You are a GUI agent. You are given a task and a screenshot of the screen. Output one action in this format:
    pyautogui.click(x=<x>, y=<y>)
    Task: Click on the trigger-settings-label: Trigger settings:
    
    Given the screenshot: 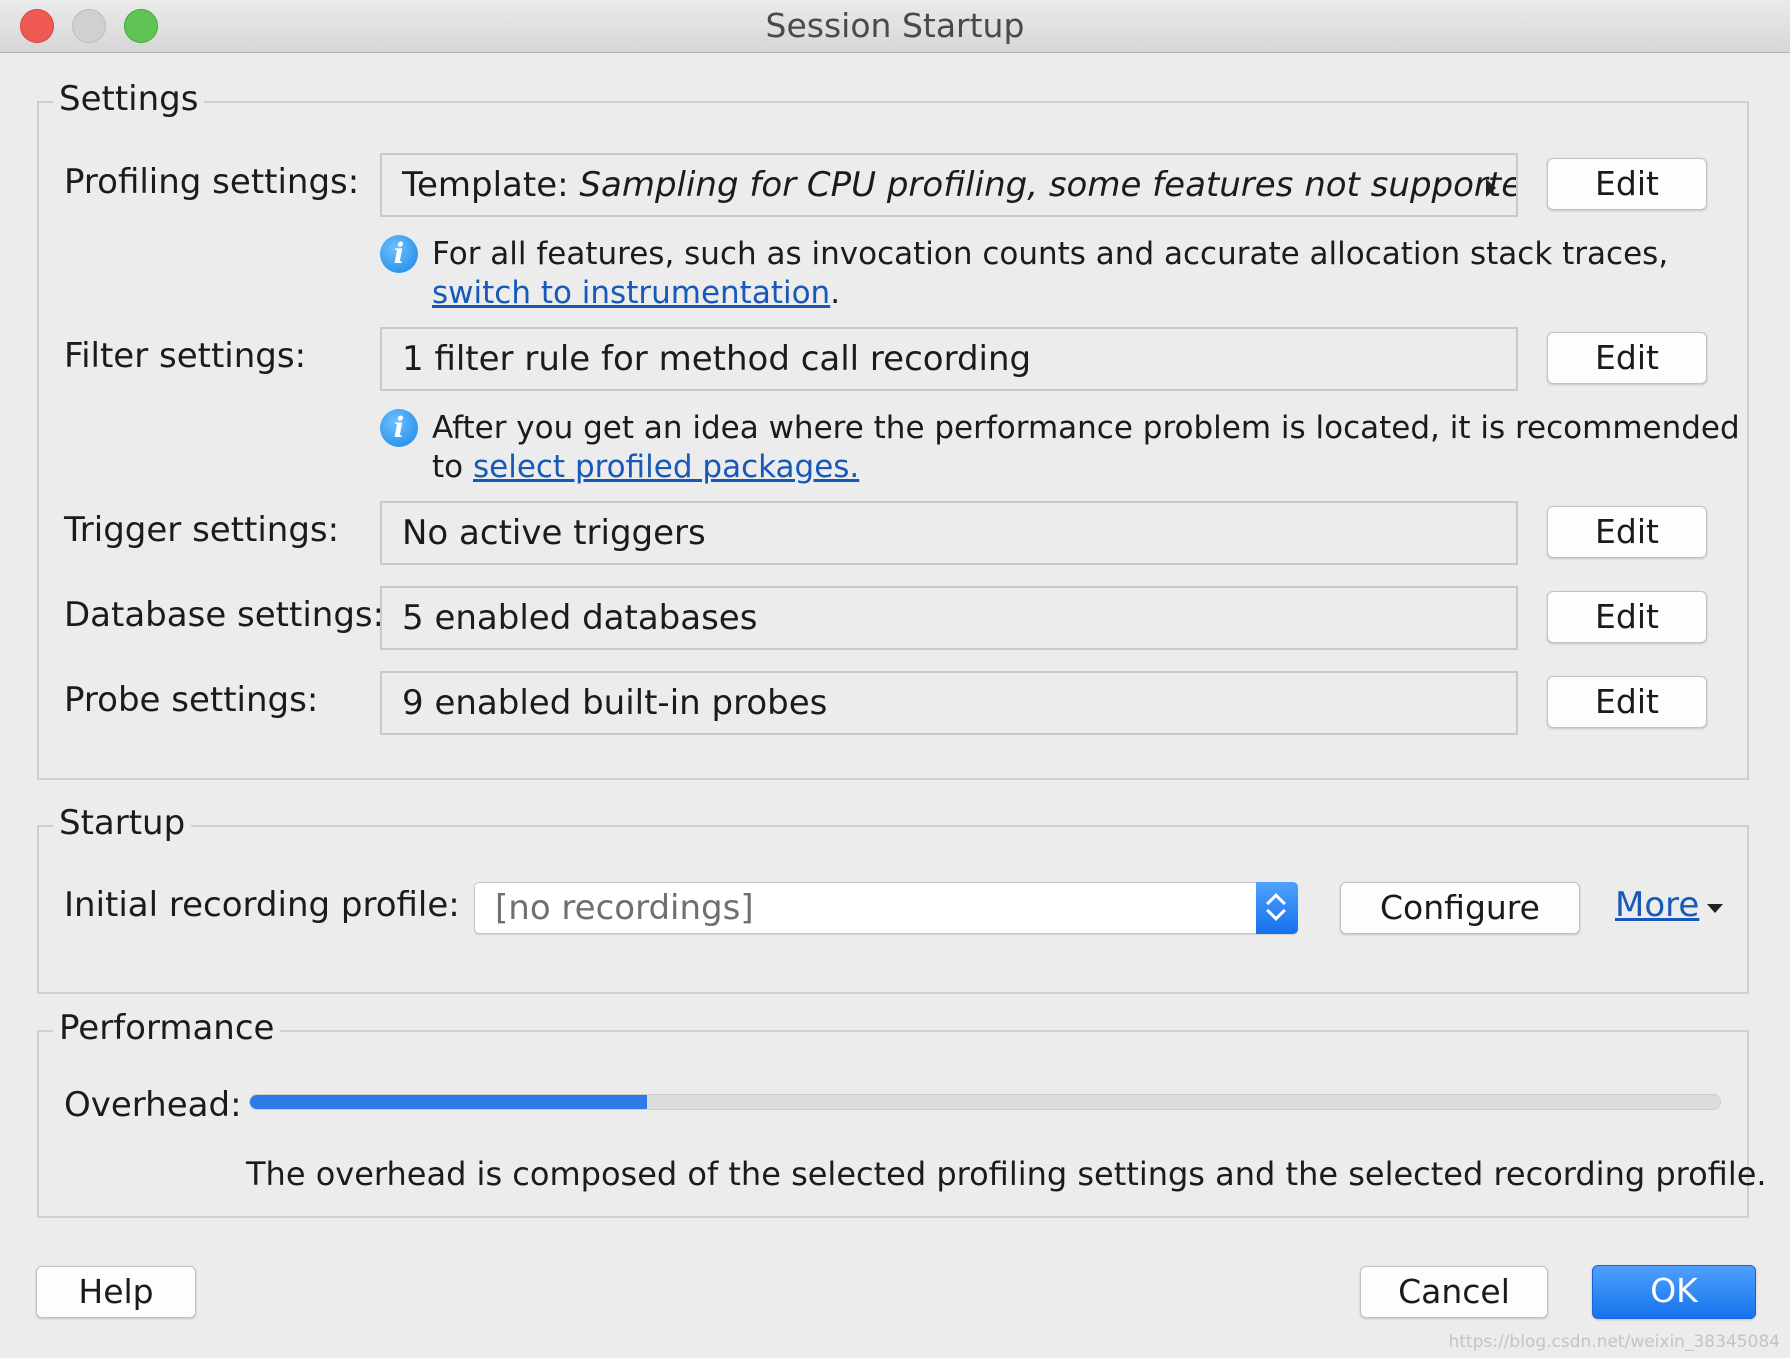 What is the action you would take?
    pyautogui.click(x=202, y=530)
    